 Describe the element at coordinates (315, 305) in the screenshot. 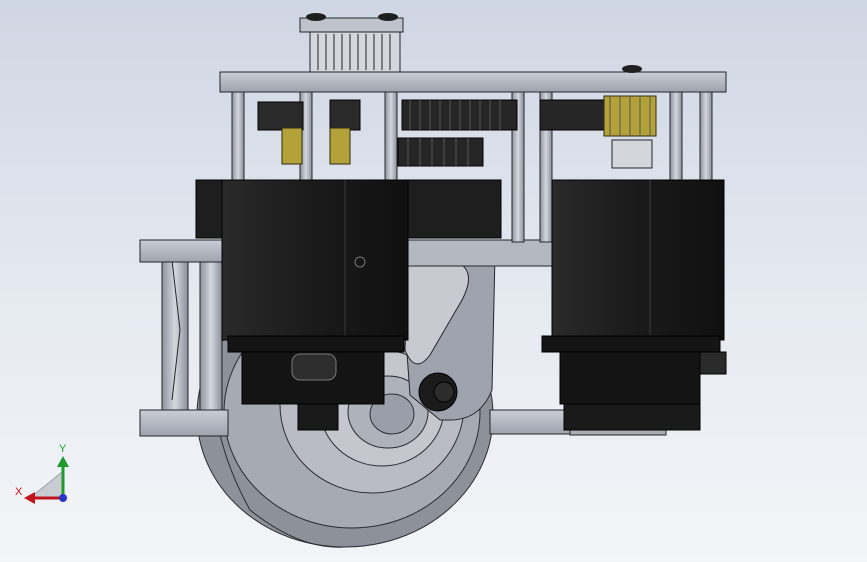

I see `left-motor` at that location.